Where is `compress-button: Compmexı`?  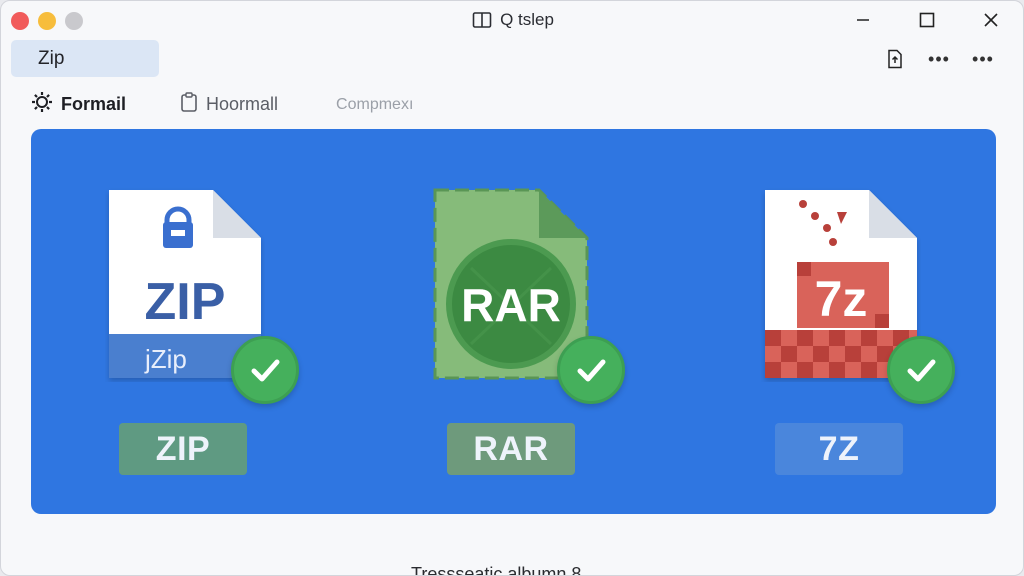
compress-button: Compmexı is located at coordinates (374, 105).